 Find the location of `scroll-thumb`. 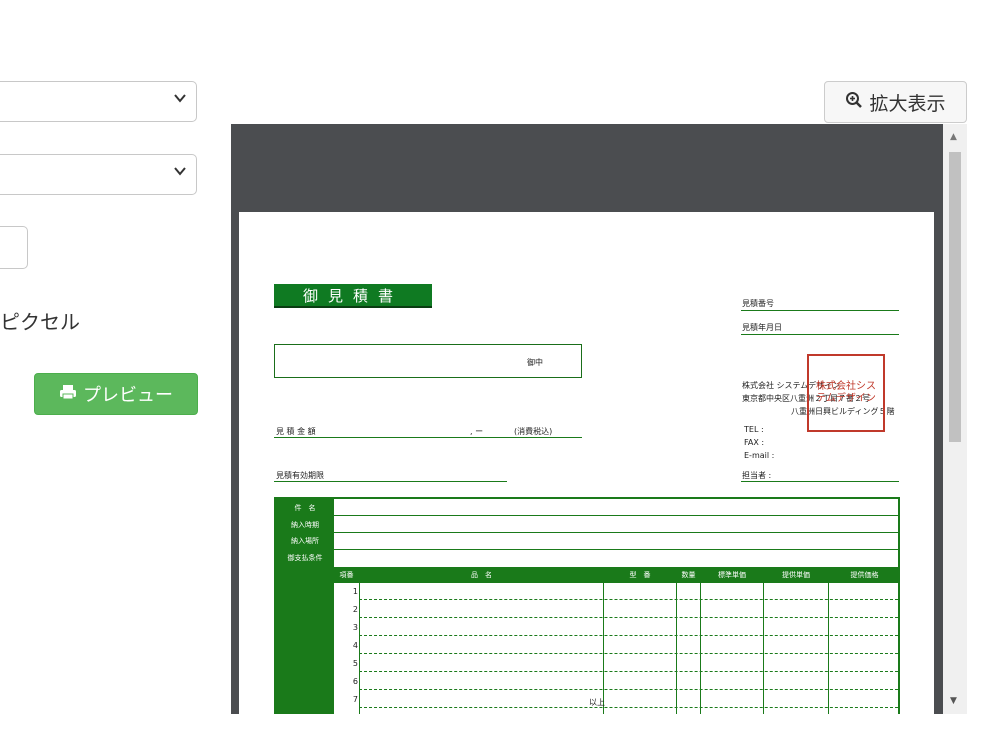

scroll-thumb is located at coordinates (955, 297).